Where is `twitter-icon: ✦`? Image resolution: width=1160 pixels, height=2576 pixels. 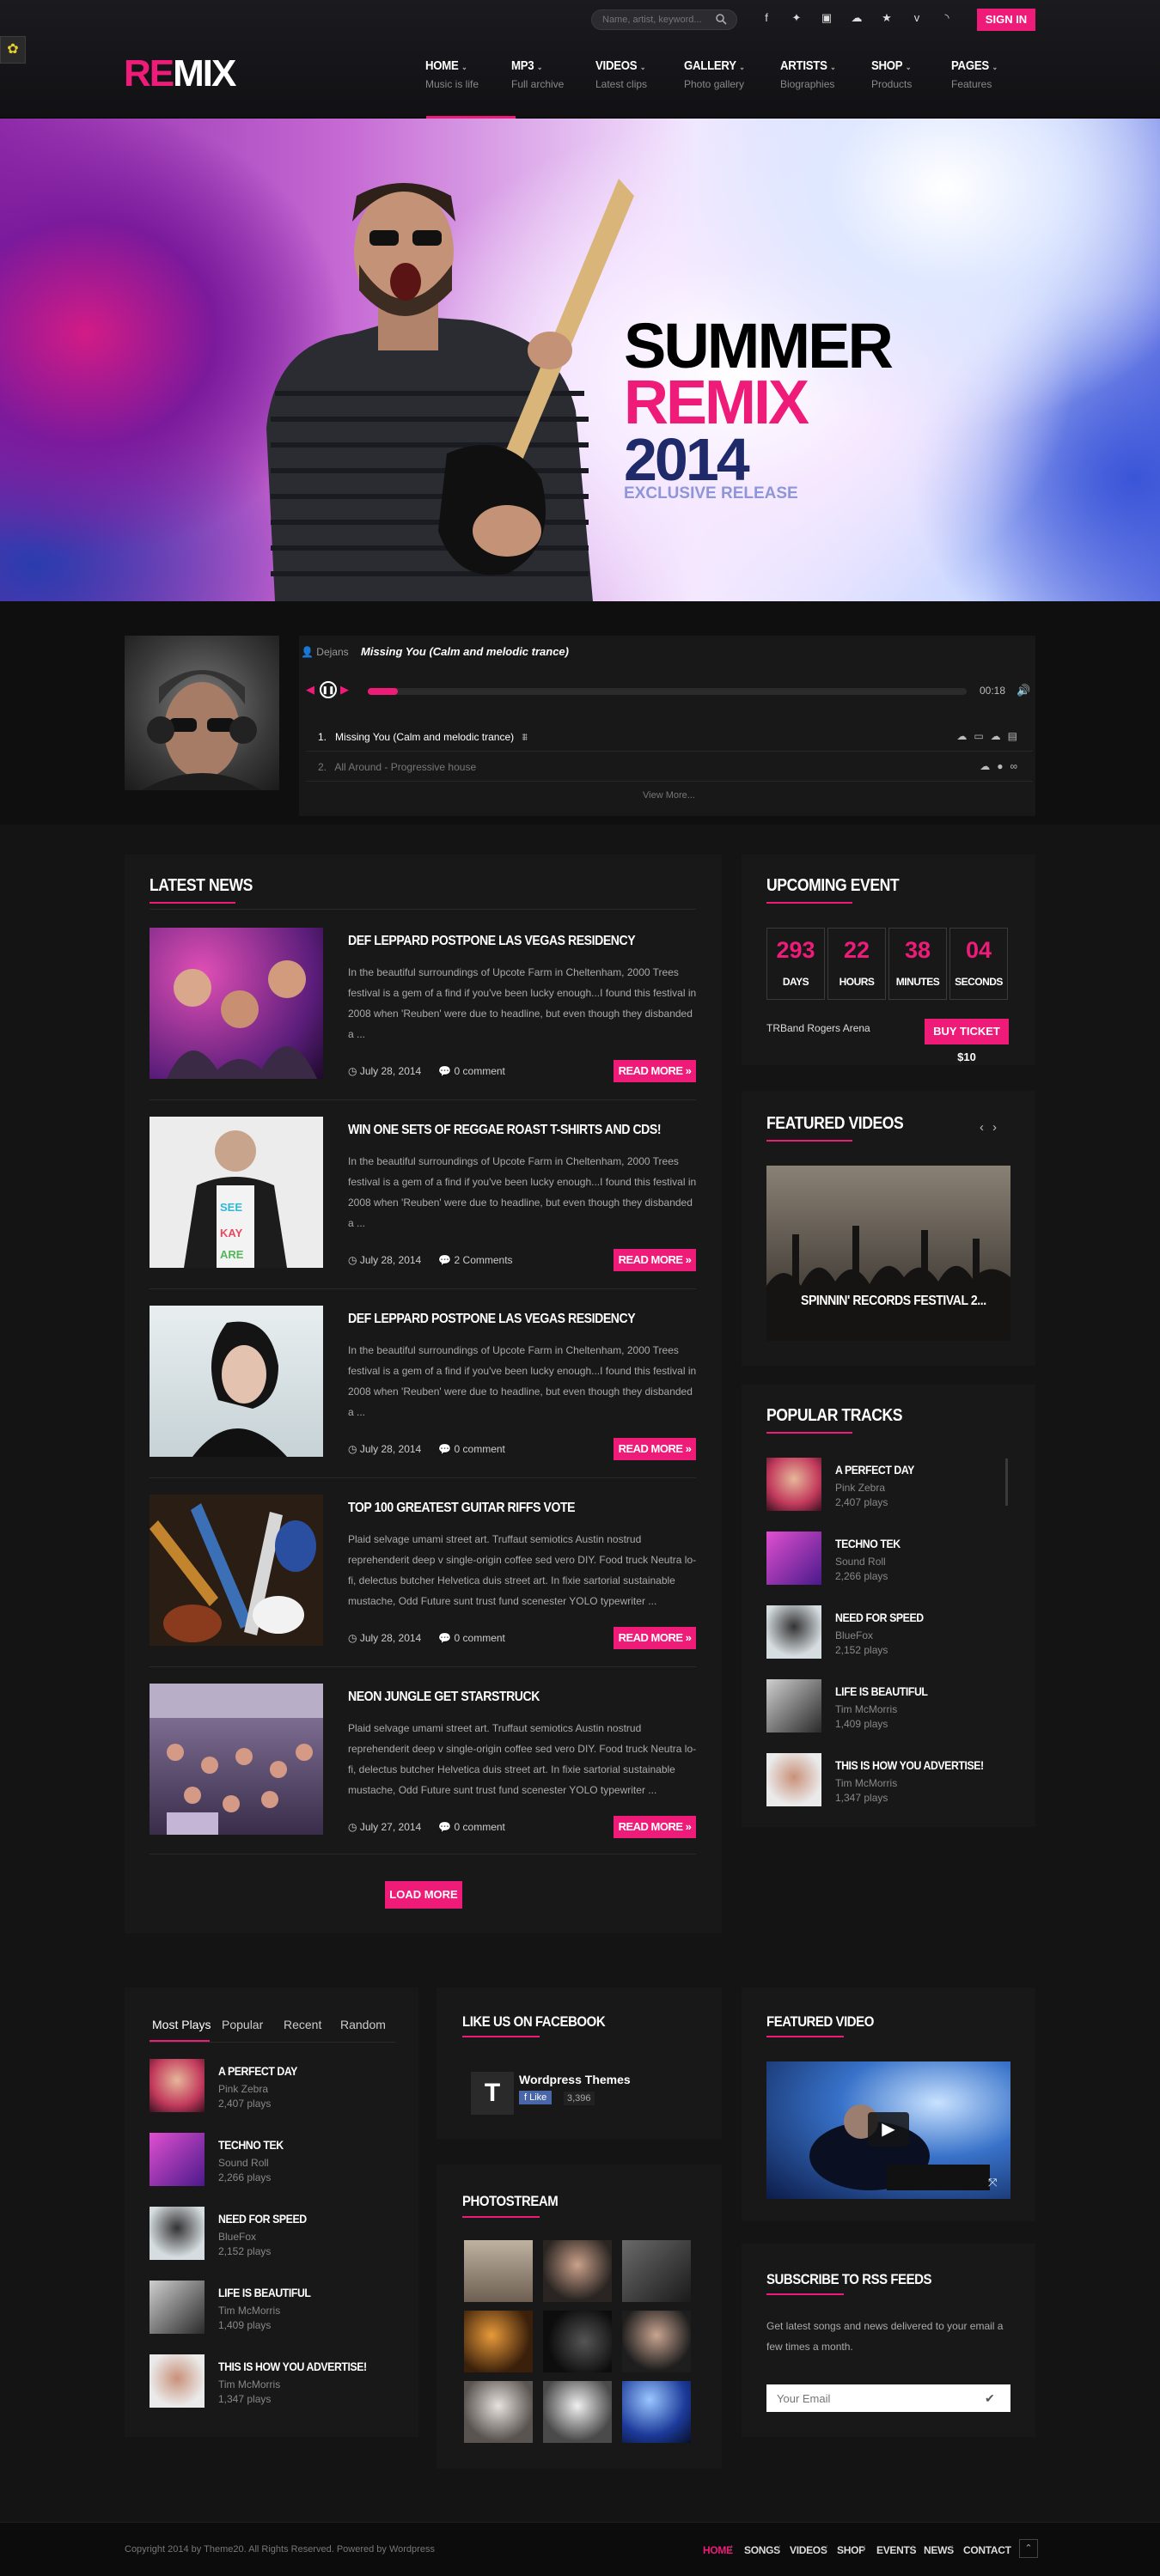 twitter-icon: ✦ is located at coordinates (796, 18).